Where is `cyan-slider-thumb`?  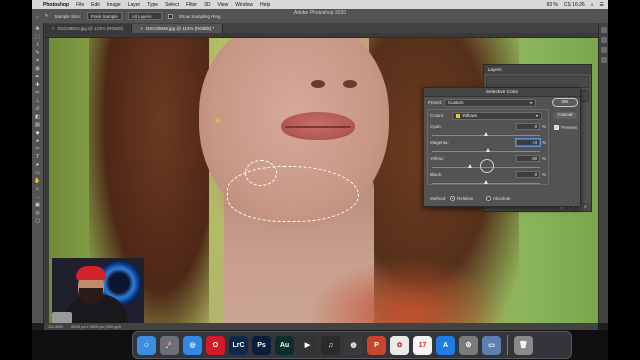 cyan-slider-thumb is located at coordinates (486, 134).